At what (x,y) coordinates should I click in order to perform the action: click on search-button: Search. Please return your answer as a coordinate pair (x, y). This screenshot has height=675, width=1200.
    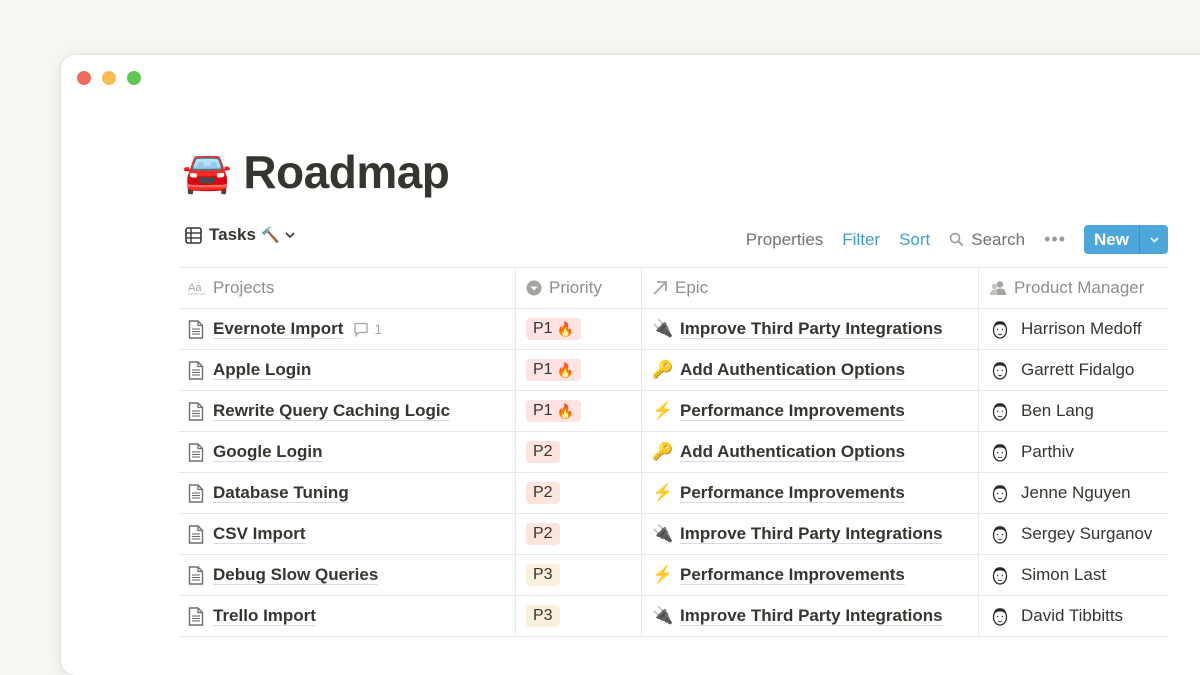
    Looking at the image, I should click on (987, 240).